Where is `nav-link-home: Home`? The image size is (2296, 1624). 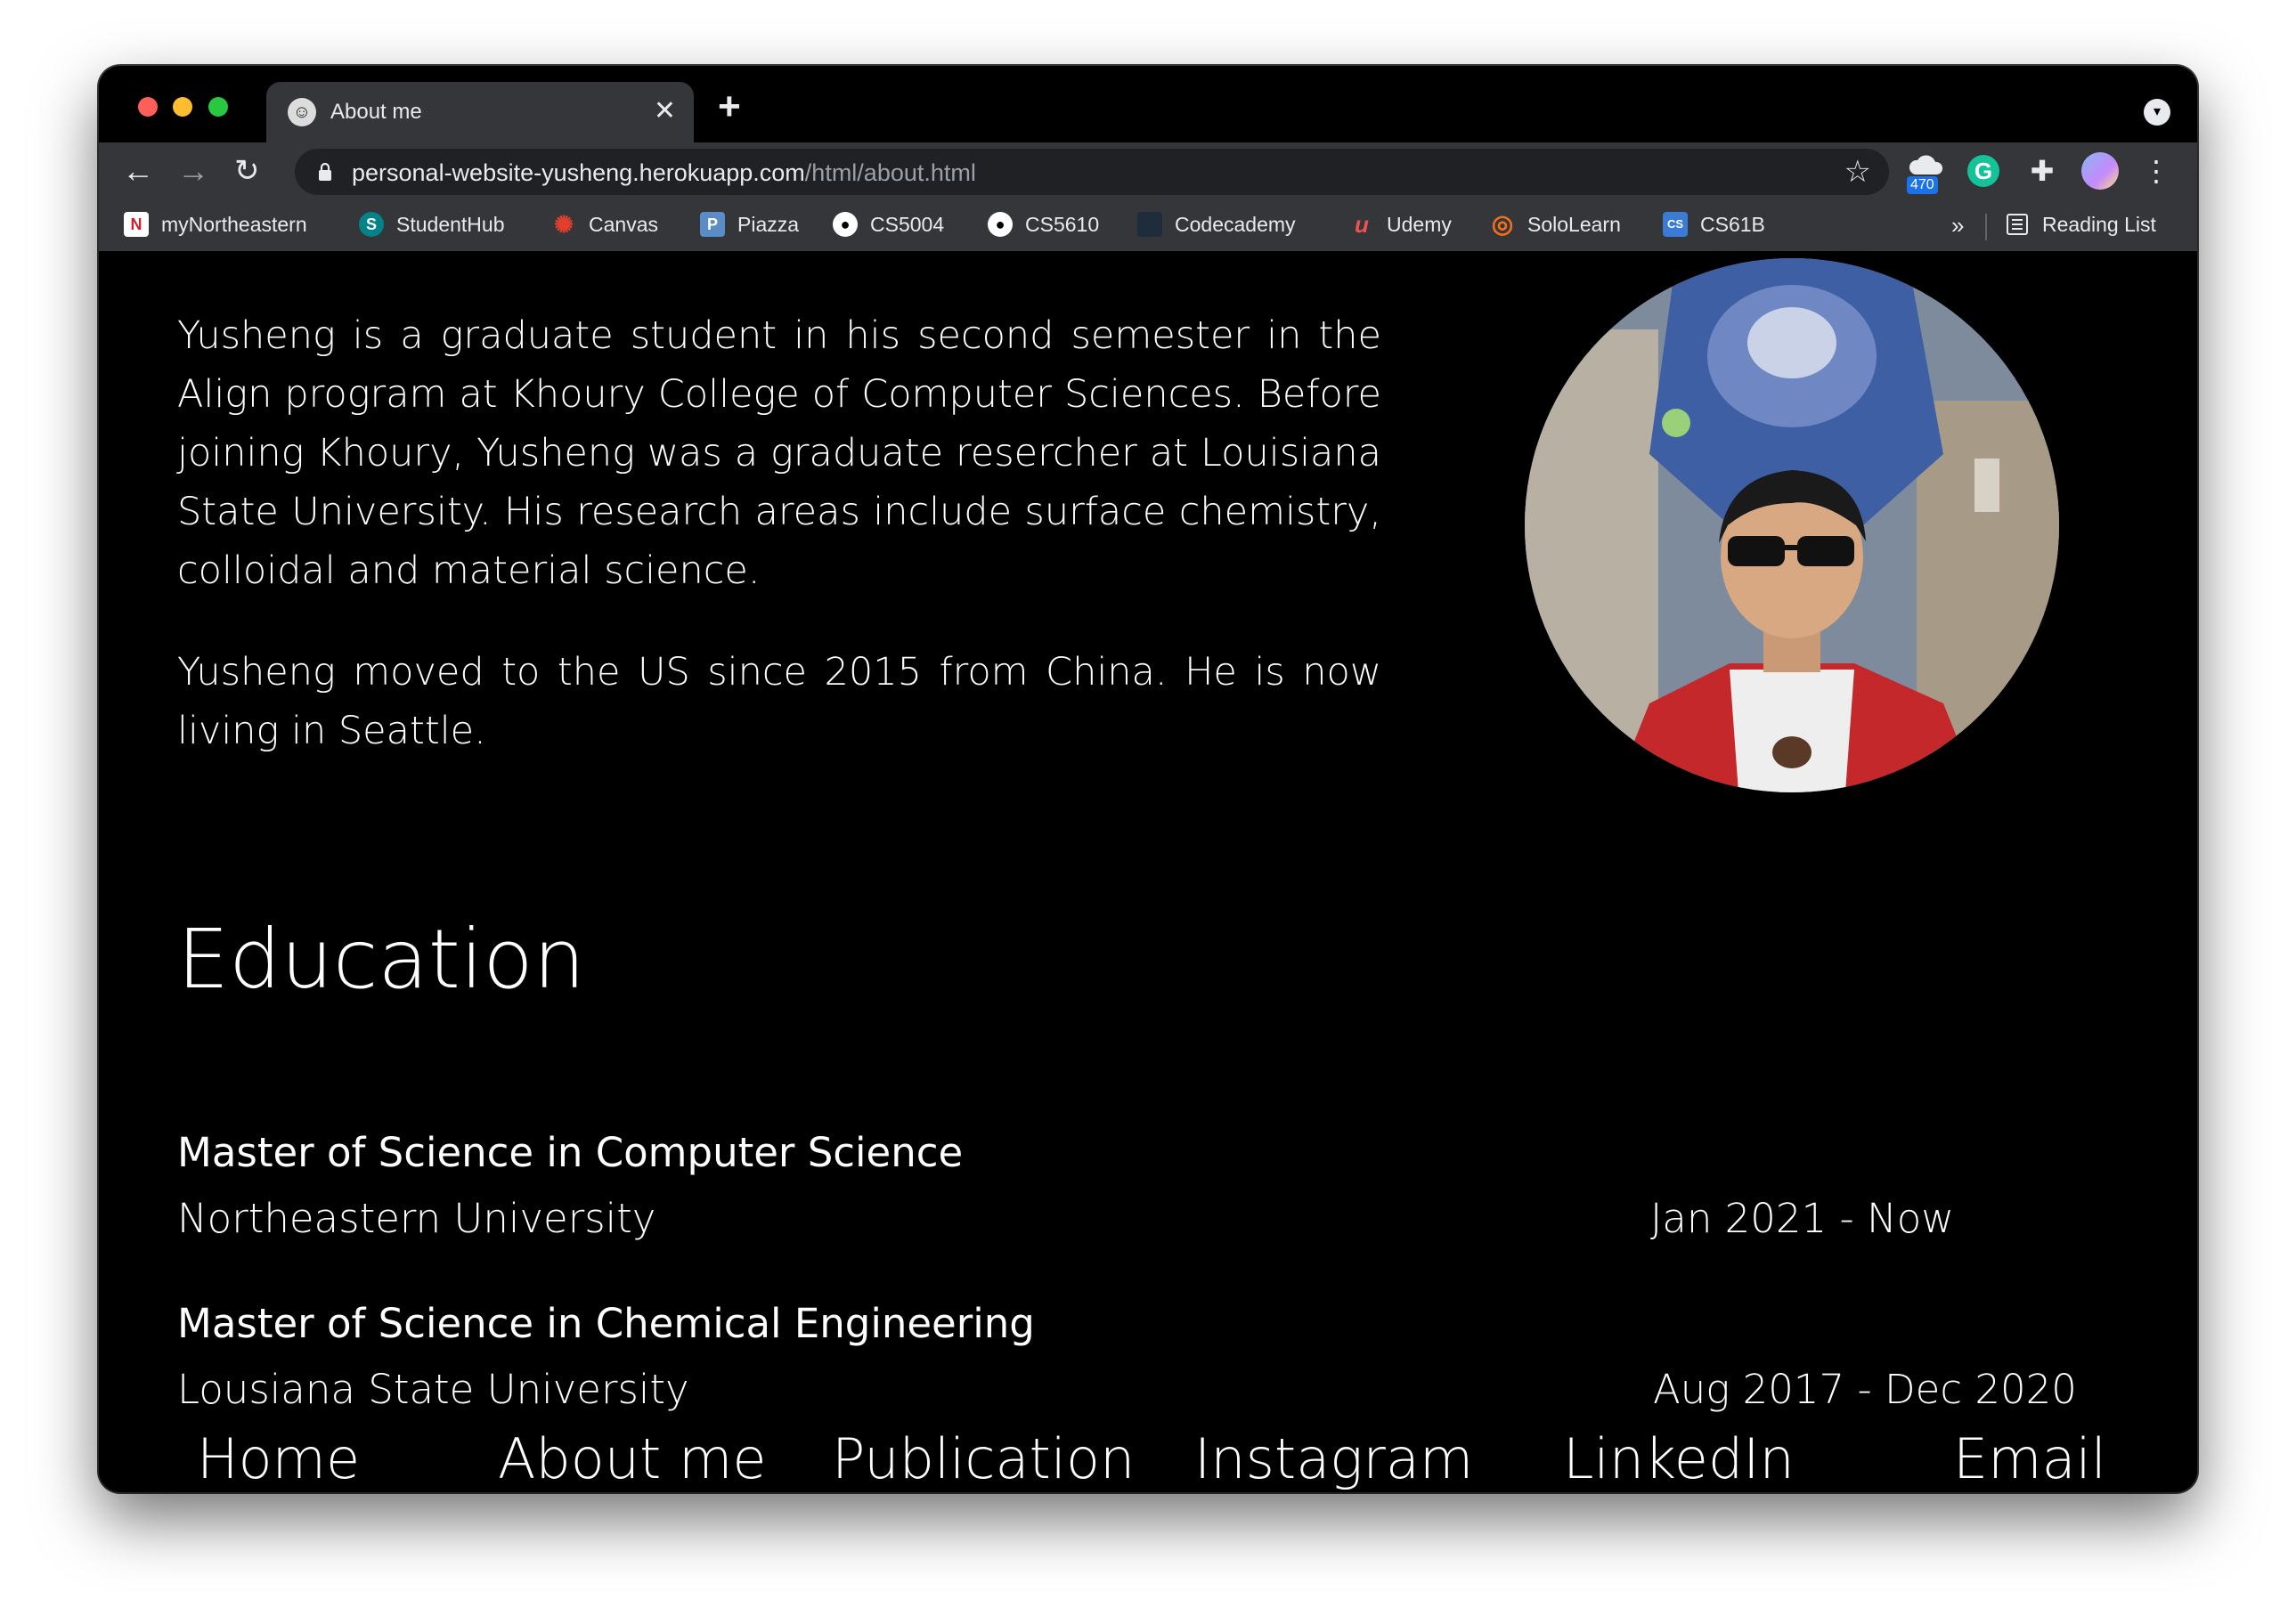
nav-link-home: Home is located at coordinates (278, 1458).